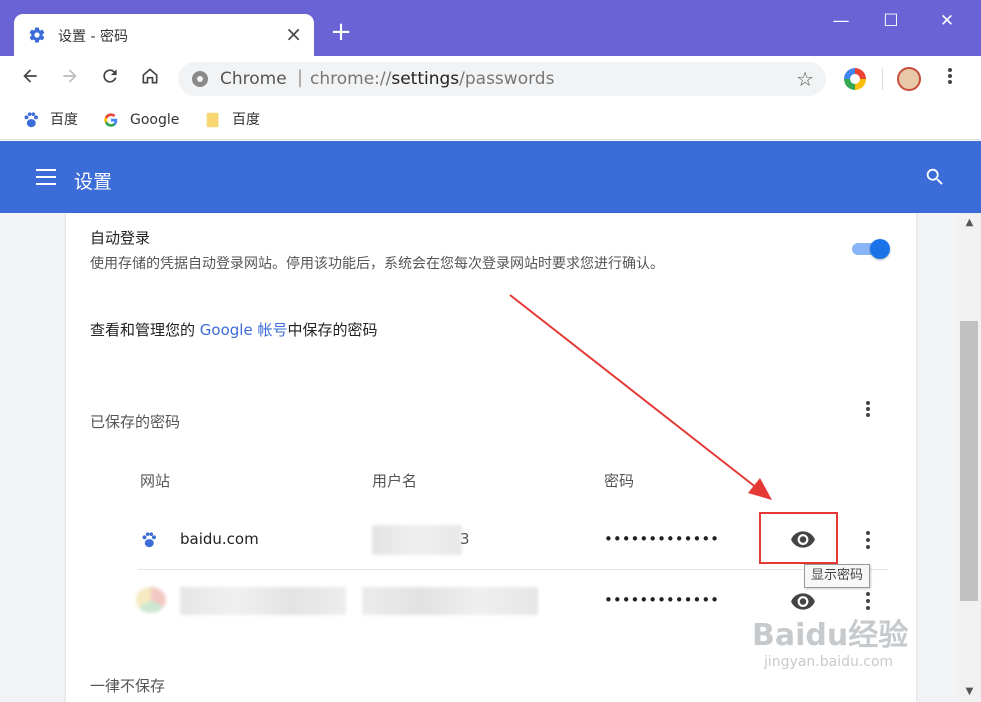 The width and height of the screenshot is (981, 702). Describe the element at coordinates (151, 600) in the screenshot. I see `site-favicon-redacted` at that location.